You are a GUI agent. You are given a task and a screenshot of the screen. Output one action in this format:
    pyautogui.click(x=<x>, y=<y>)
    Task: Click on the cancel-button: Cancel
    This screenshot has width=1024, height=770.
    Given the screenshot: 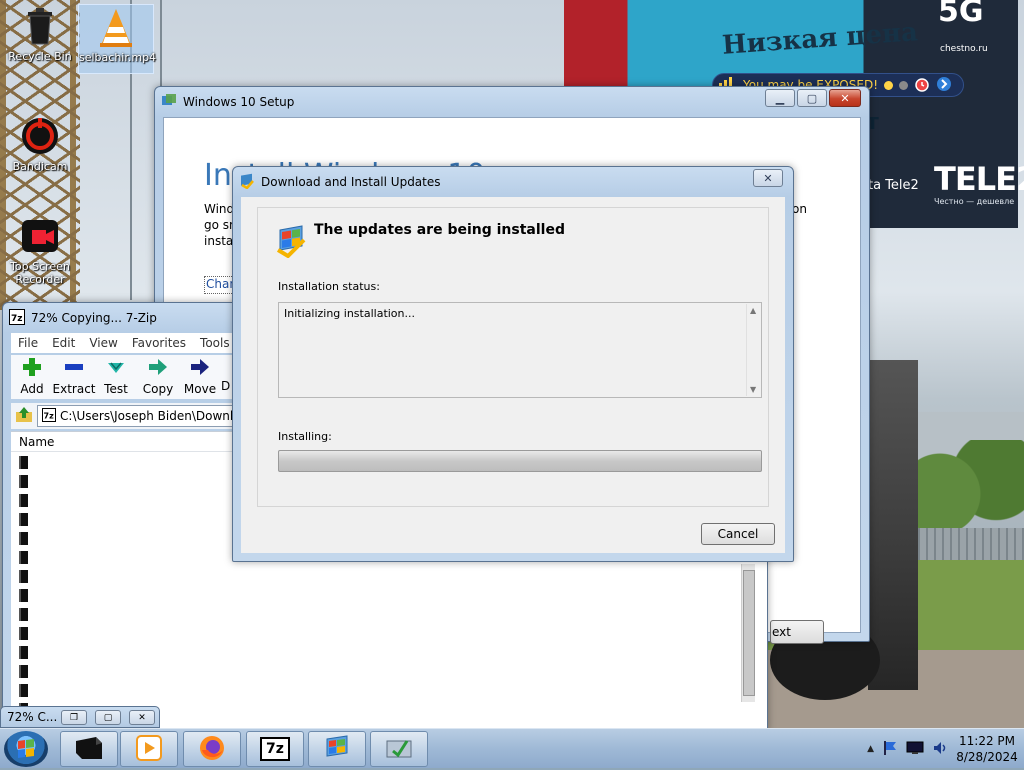 What is the action you would take?
    pyautogui.click(x=738, y=534)
    